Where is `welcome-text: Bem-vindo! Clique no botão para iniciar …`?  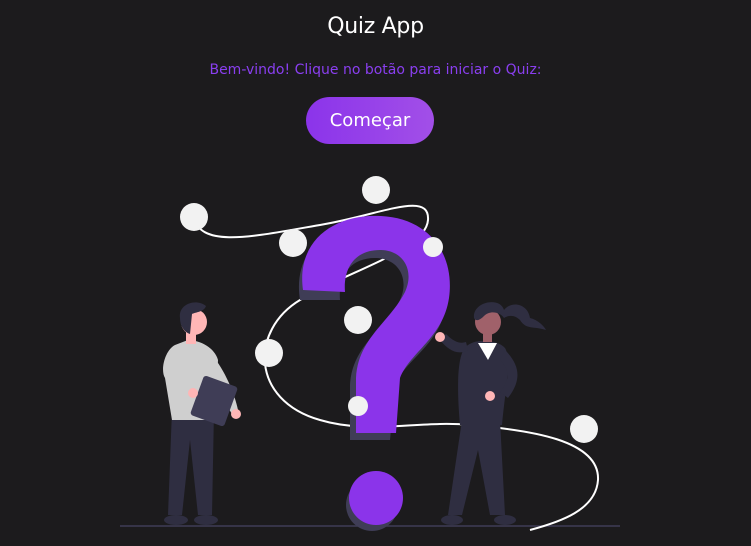
welcome-text: Bem-vindo! Clique no botão para iniciar … is located at coordinates (375, 70).